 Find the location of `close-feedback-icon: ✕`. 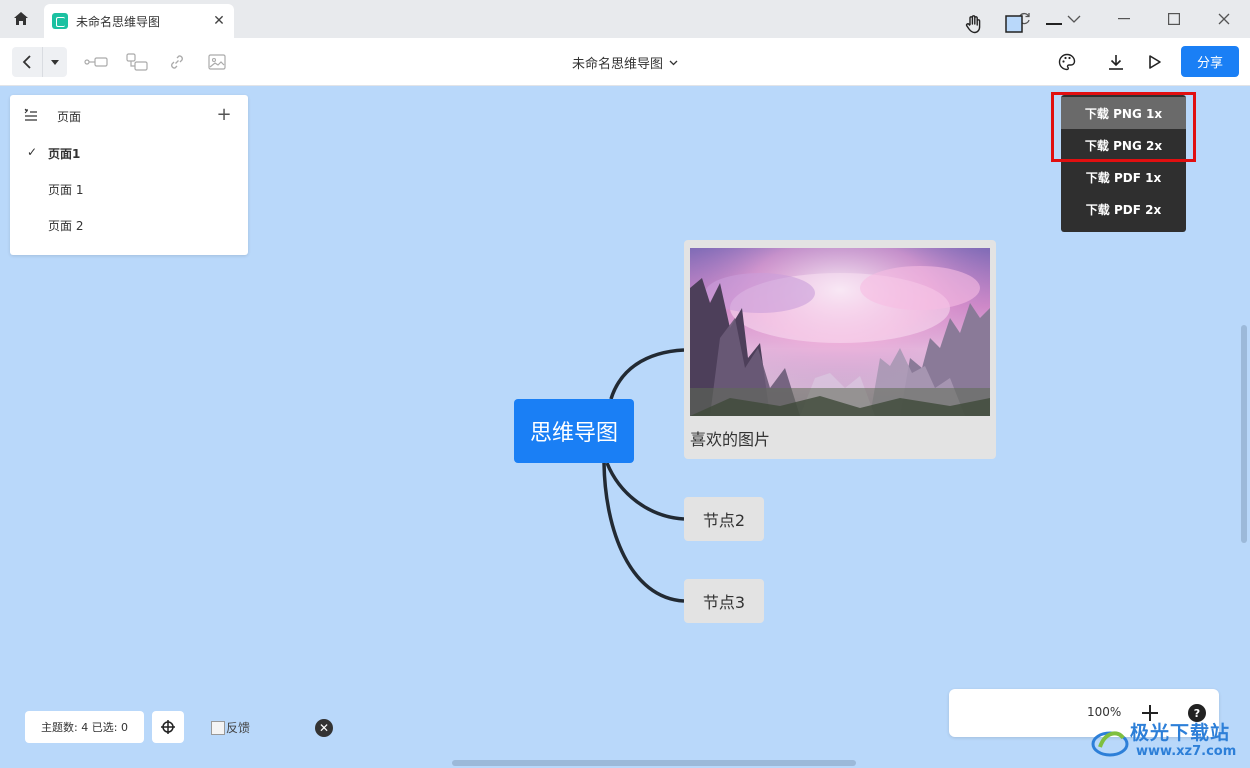

close-feedback-icon: ✕ is located at coordinates (324, 728).